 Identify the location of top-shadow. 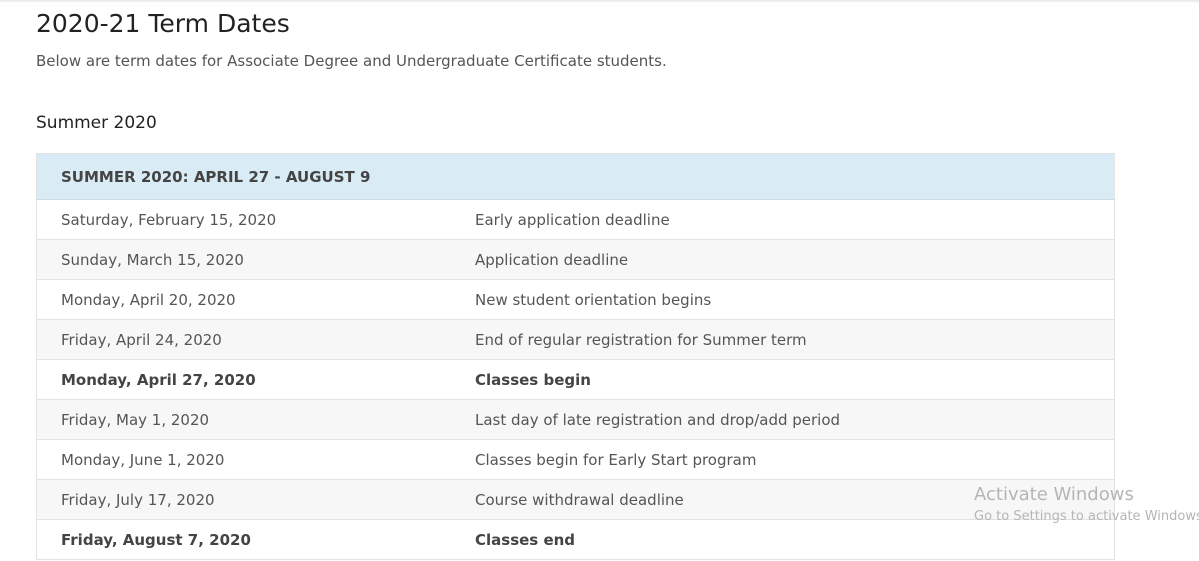
(599, 1).